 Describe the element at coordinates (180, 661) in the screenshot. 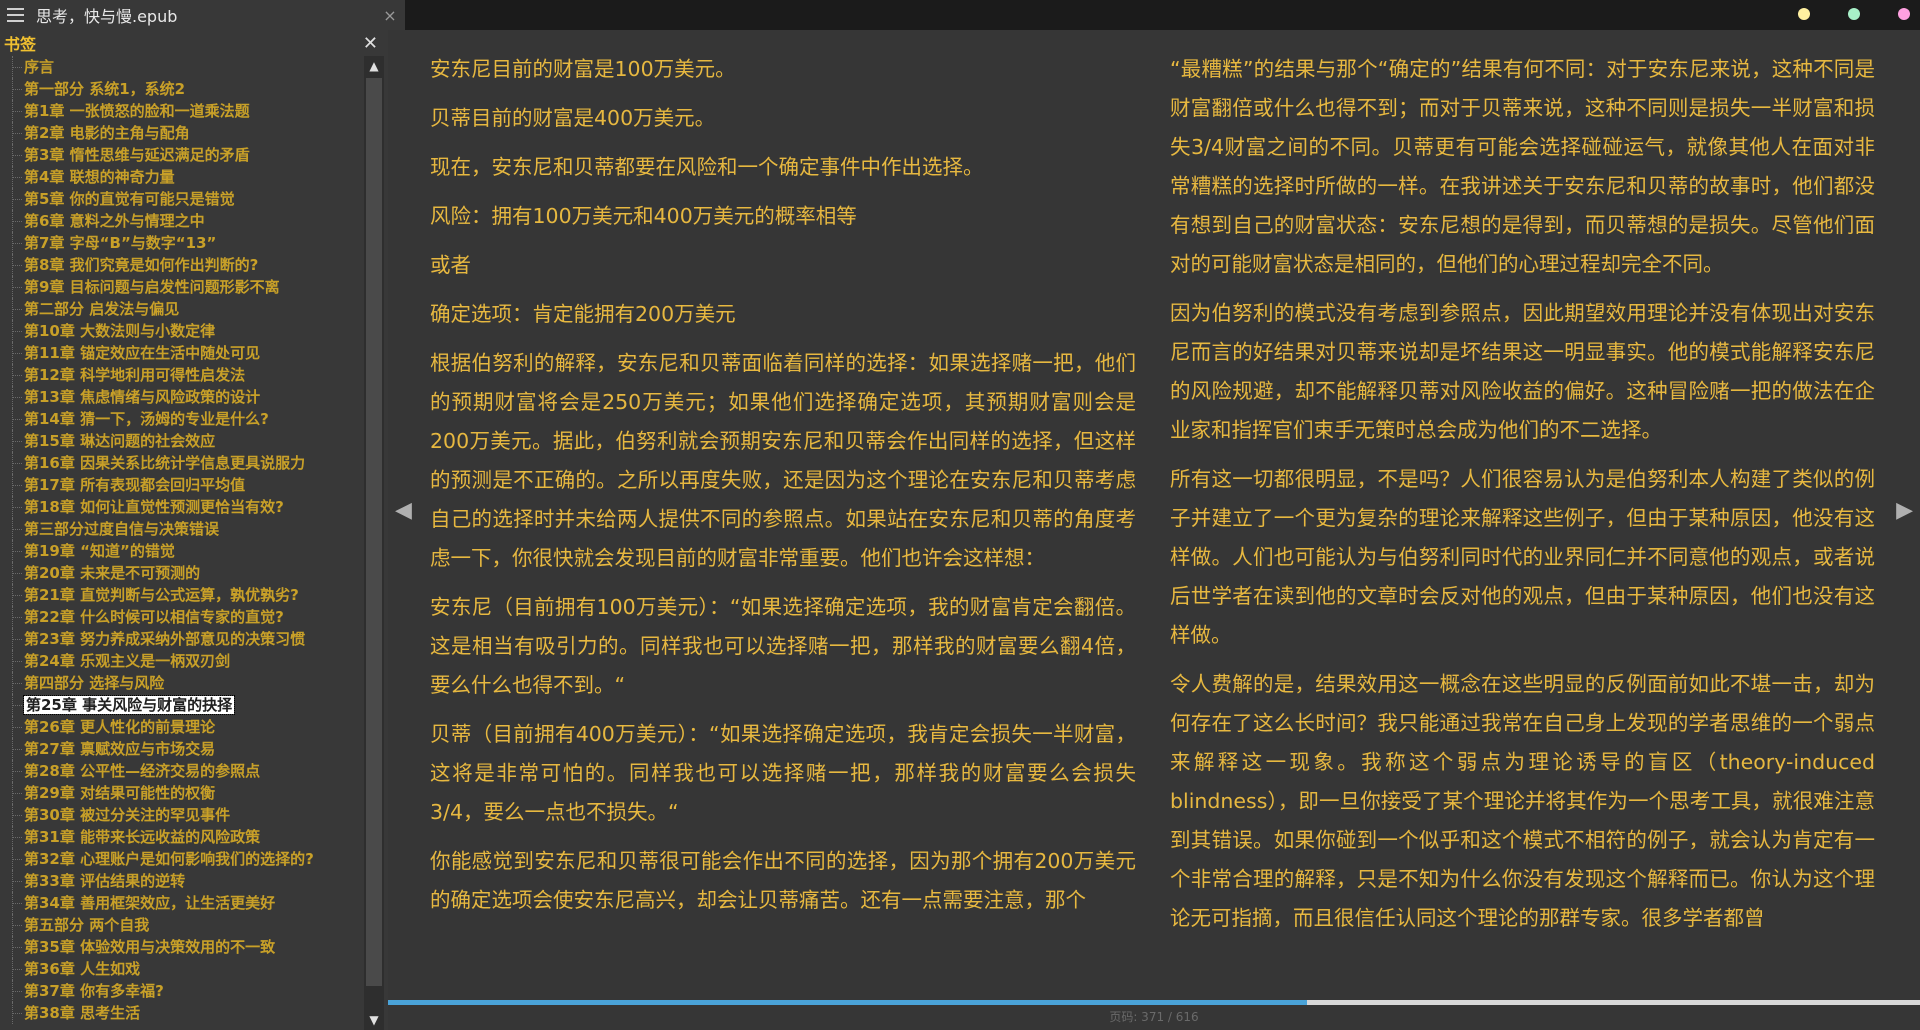

I see `bookmark-item: 第24章 乐观主义是一柄双刃剑` at that location.